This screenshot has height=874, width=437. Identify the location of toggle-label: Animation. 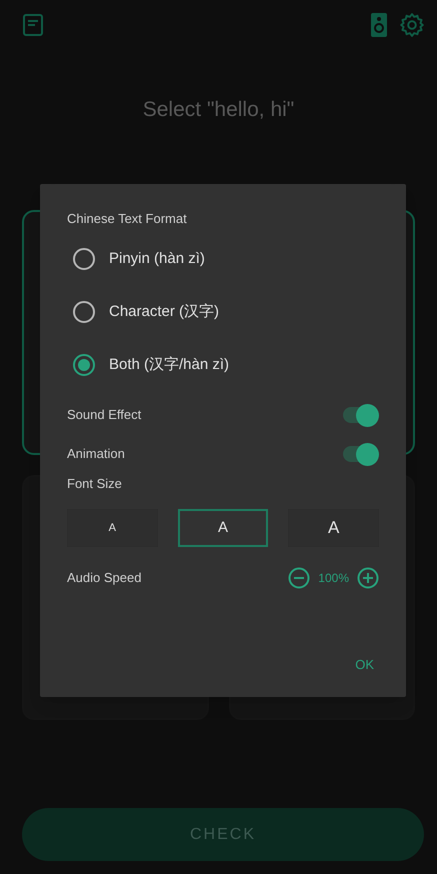
(96, 454).